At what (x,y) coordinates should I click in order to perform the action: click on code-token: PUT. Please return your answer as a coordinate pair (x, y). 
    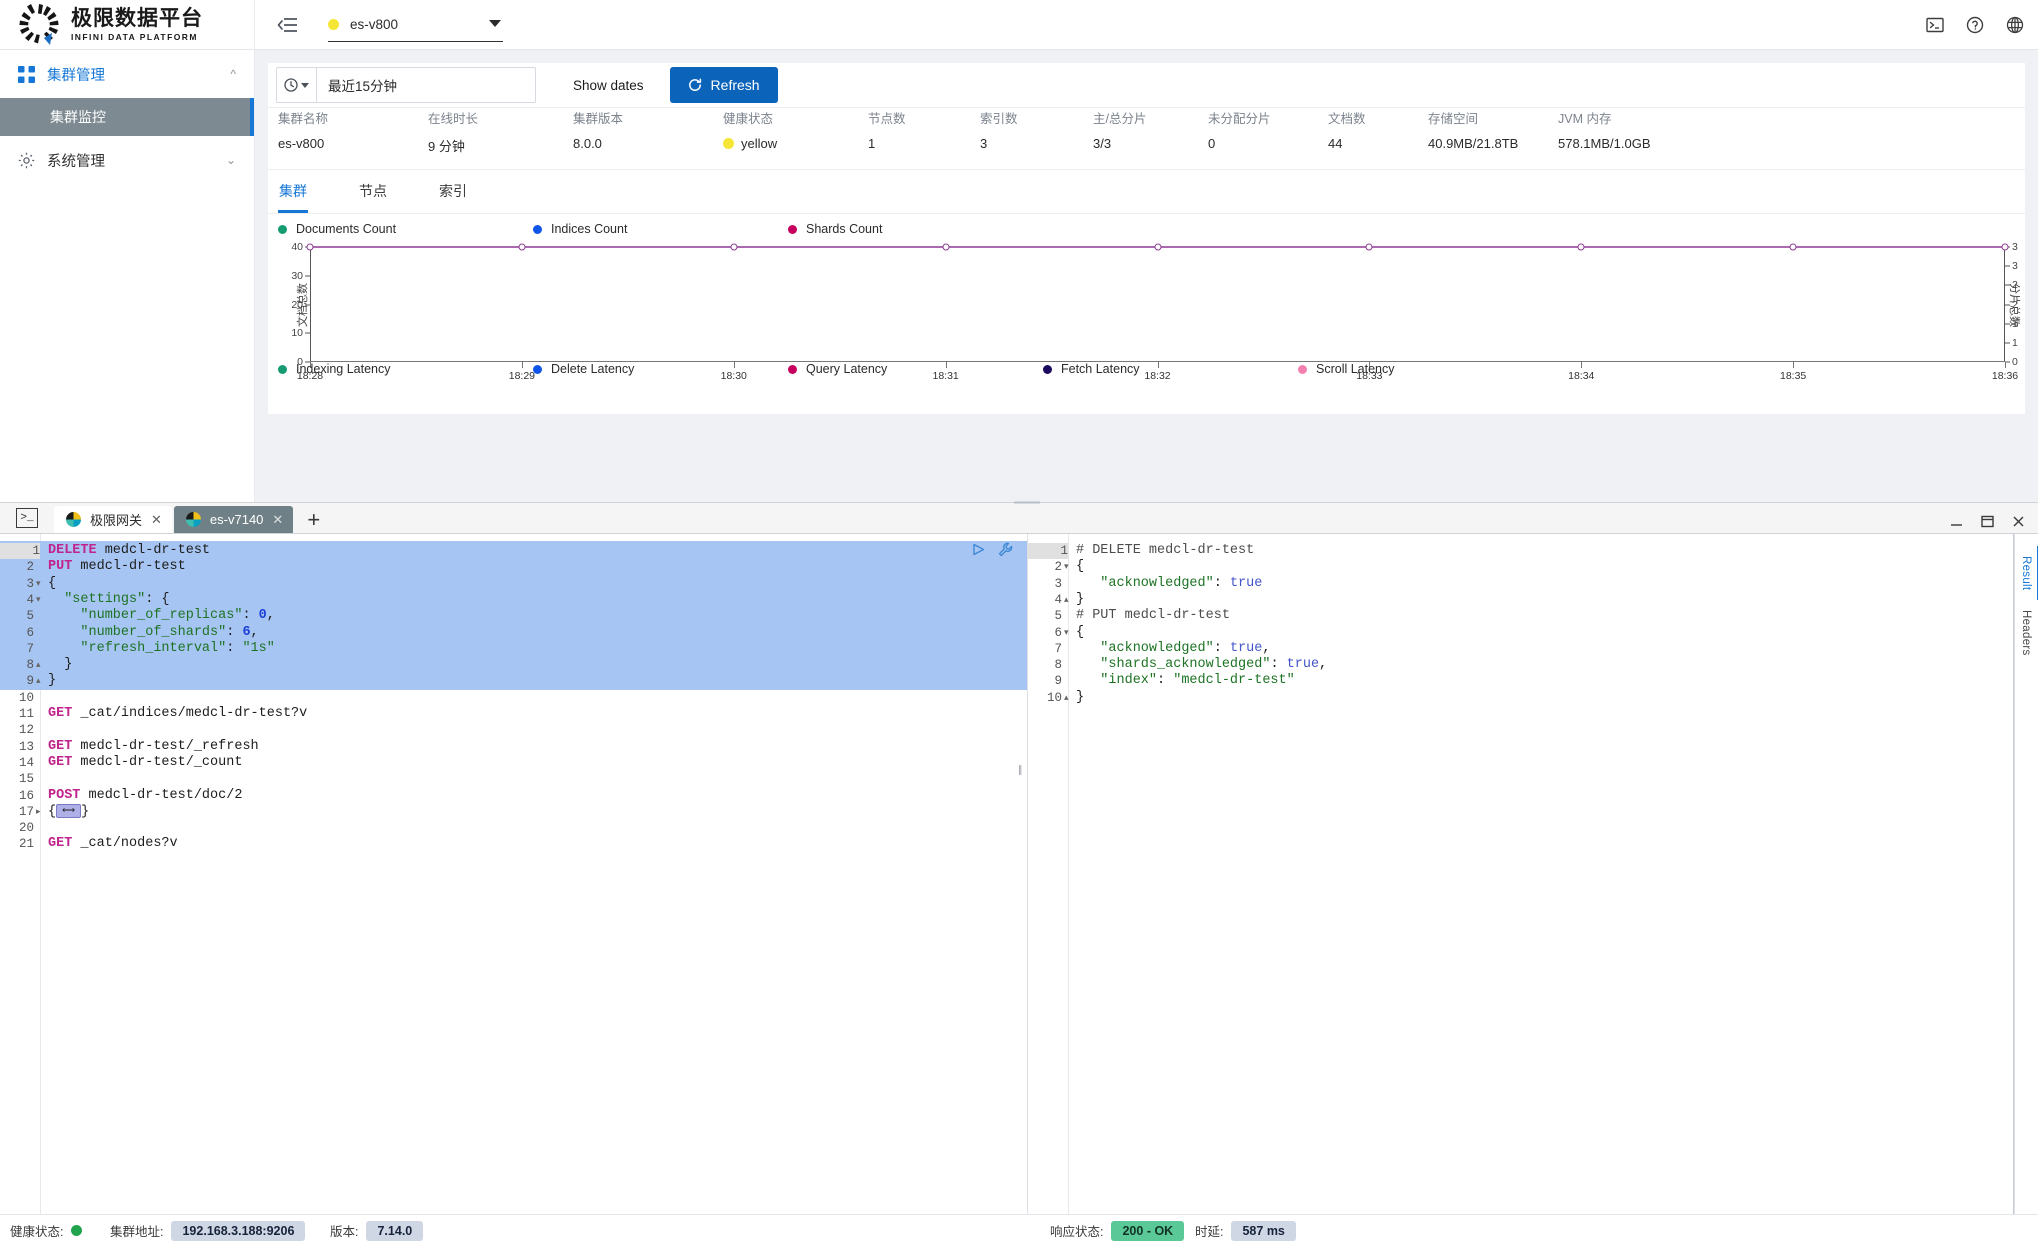
    Looking at the image, I should click on (60, 567).